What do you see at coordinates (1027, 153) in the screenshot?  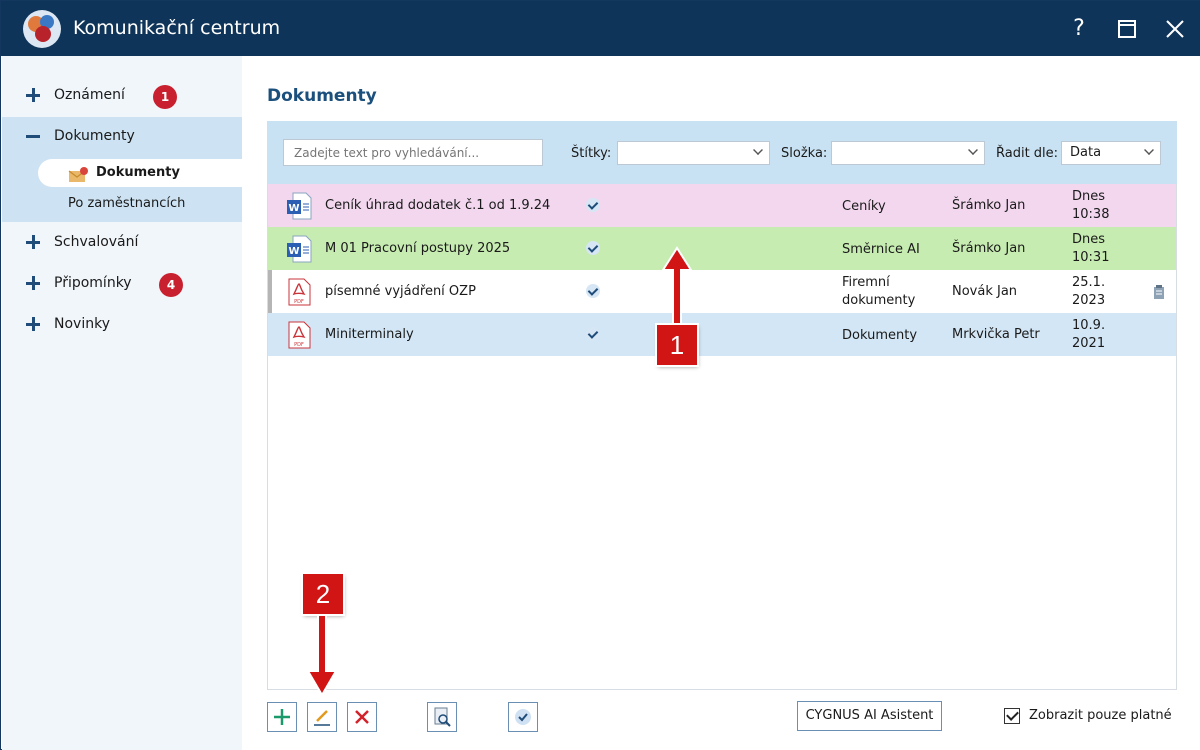 I see `sort-label: Řadit dle:` at bounding box center [1027, 153].